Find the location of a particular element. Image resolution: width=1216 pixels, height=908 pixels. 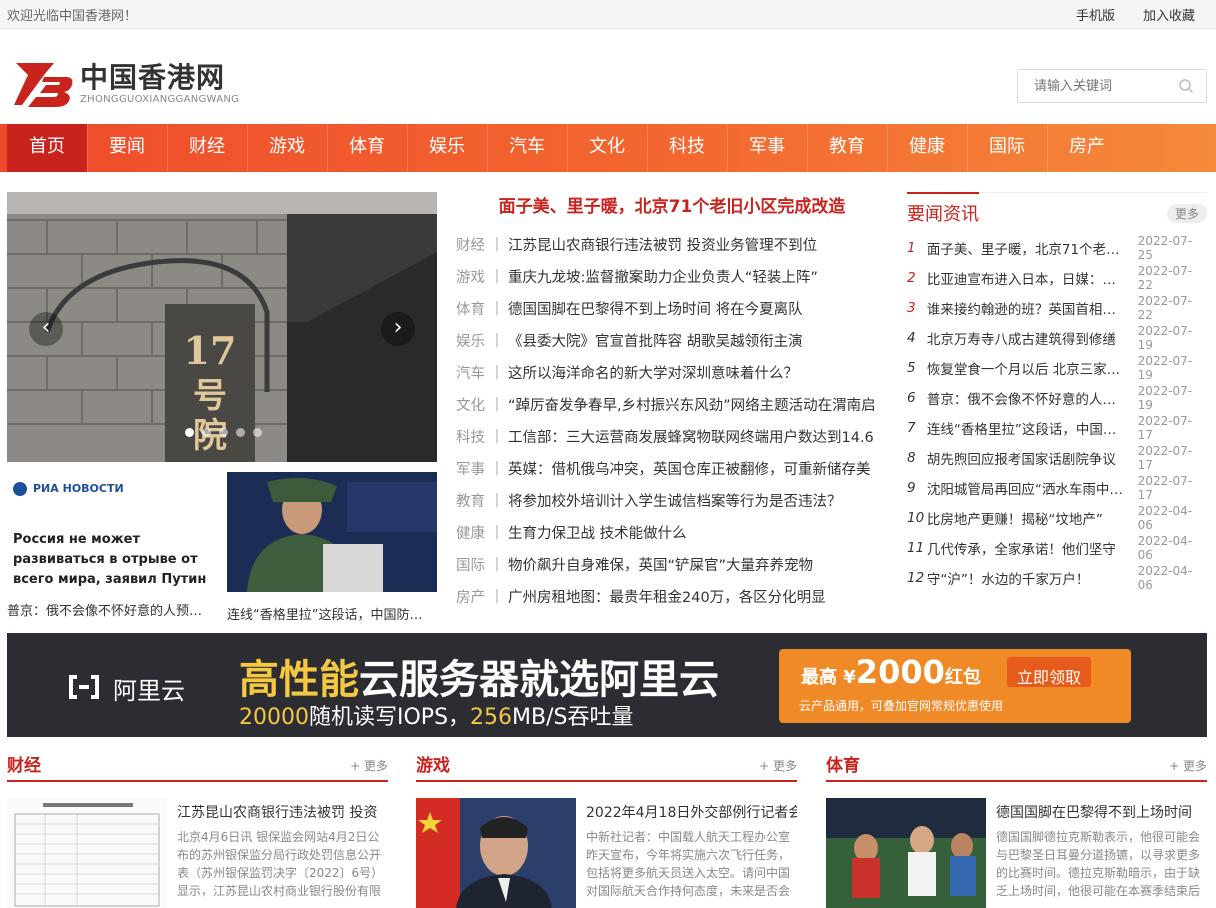

news-category: 财经 is located at coordinates (471, 244).